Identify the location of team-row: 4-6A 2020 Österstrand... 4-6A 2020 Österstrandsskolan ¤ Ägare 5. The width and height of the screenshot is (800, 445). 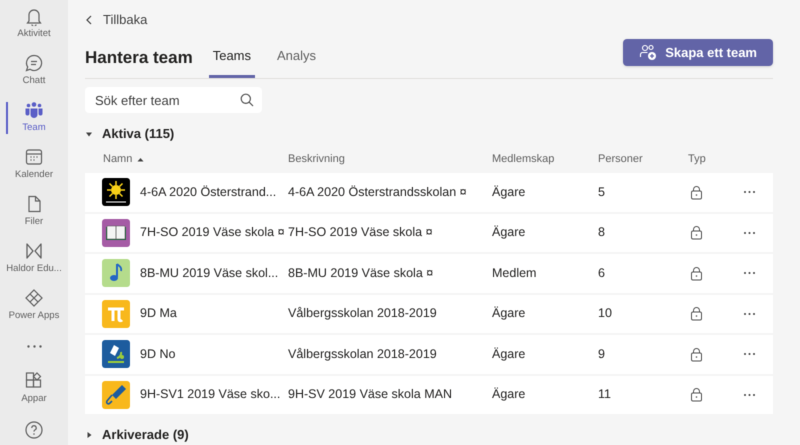
(429, 192).